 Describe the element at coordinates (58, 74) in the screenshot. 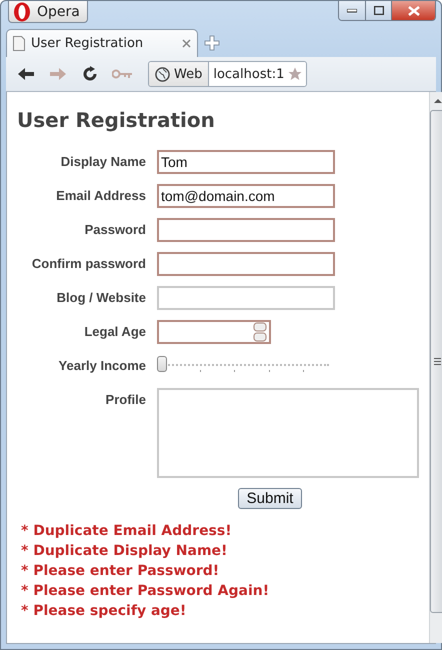

I see `forward-arrow-icon` at that location.